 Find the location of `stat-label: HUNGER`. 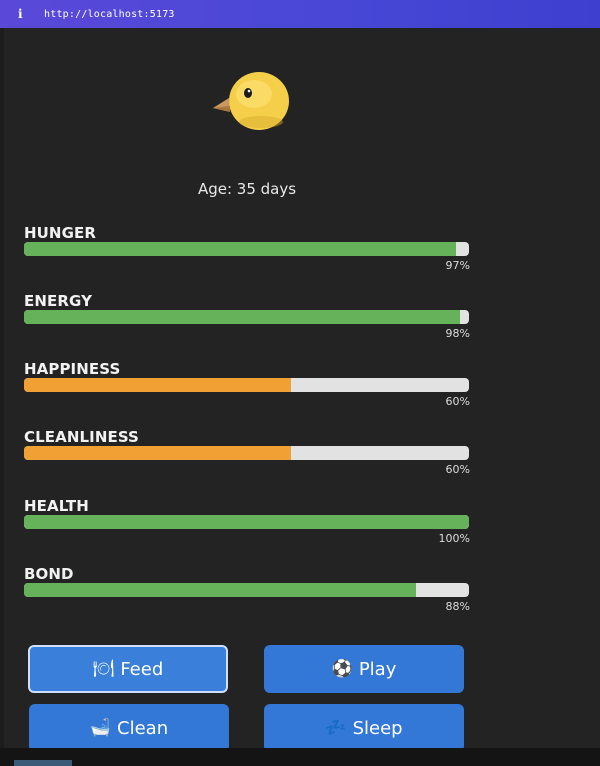

stat-label: HUNGER is located at coordinates (60, 233).